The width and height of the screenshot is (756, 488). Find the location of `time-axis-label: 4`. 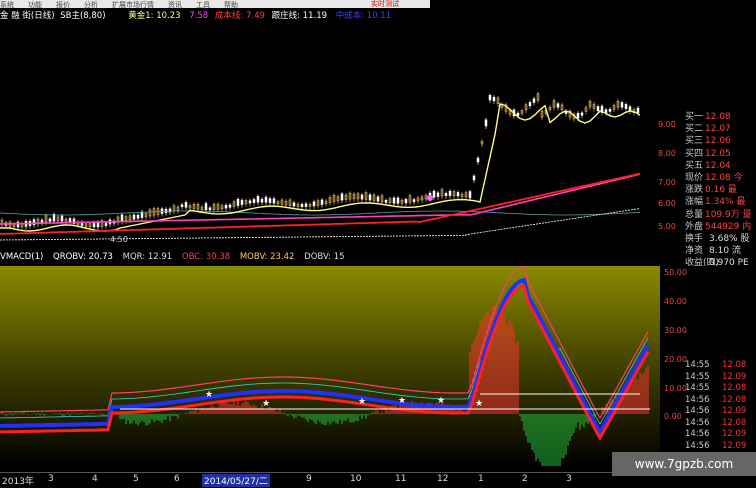

time-axis-label: 4 is located at coordinates (95, 479).